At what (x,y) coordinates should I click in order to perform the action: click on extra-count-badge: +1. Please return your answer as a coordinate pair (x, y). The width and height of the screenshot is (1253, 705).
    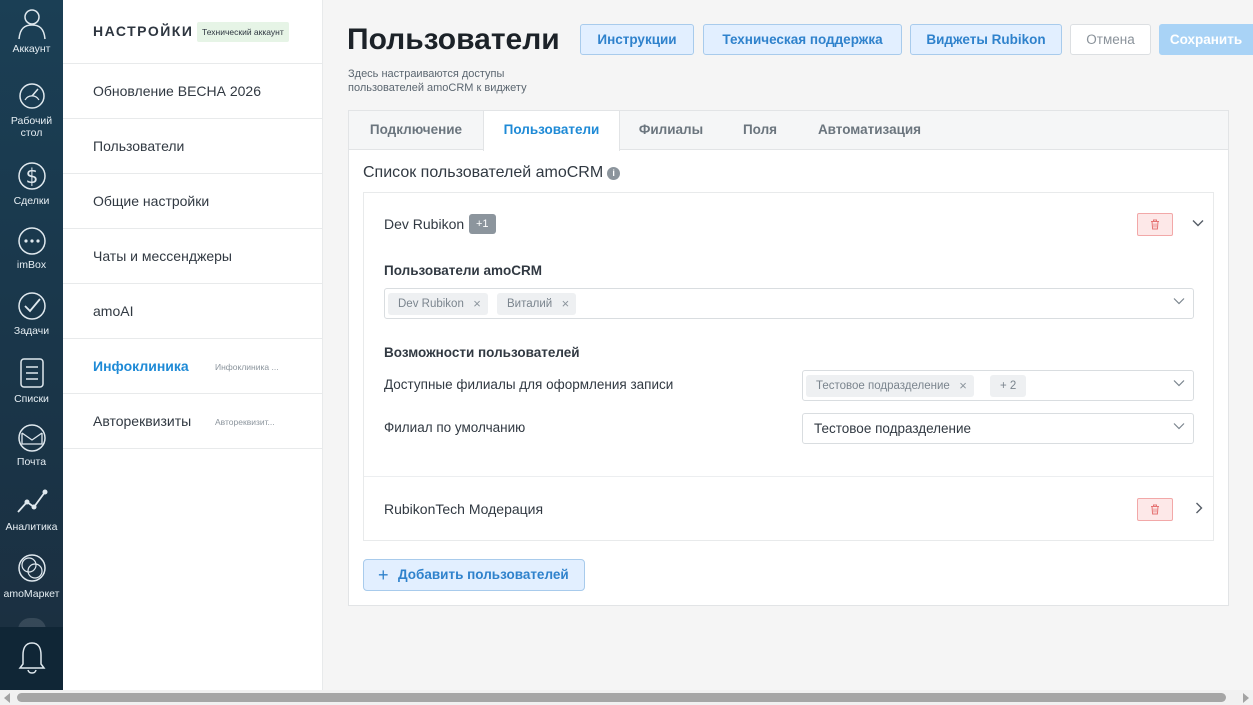
    Looking at the image, I should click on (482, 224).